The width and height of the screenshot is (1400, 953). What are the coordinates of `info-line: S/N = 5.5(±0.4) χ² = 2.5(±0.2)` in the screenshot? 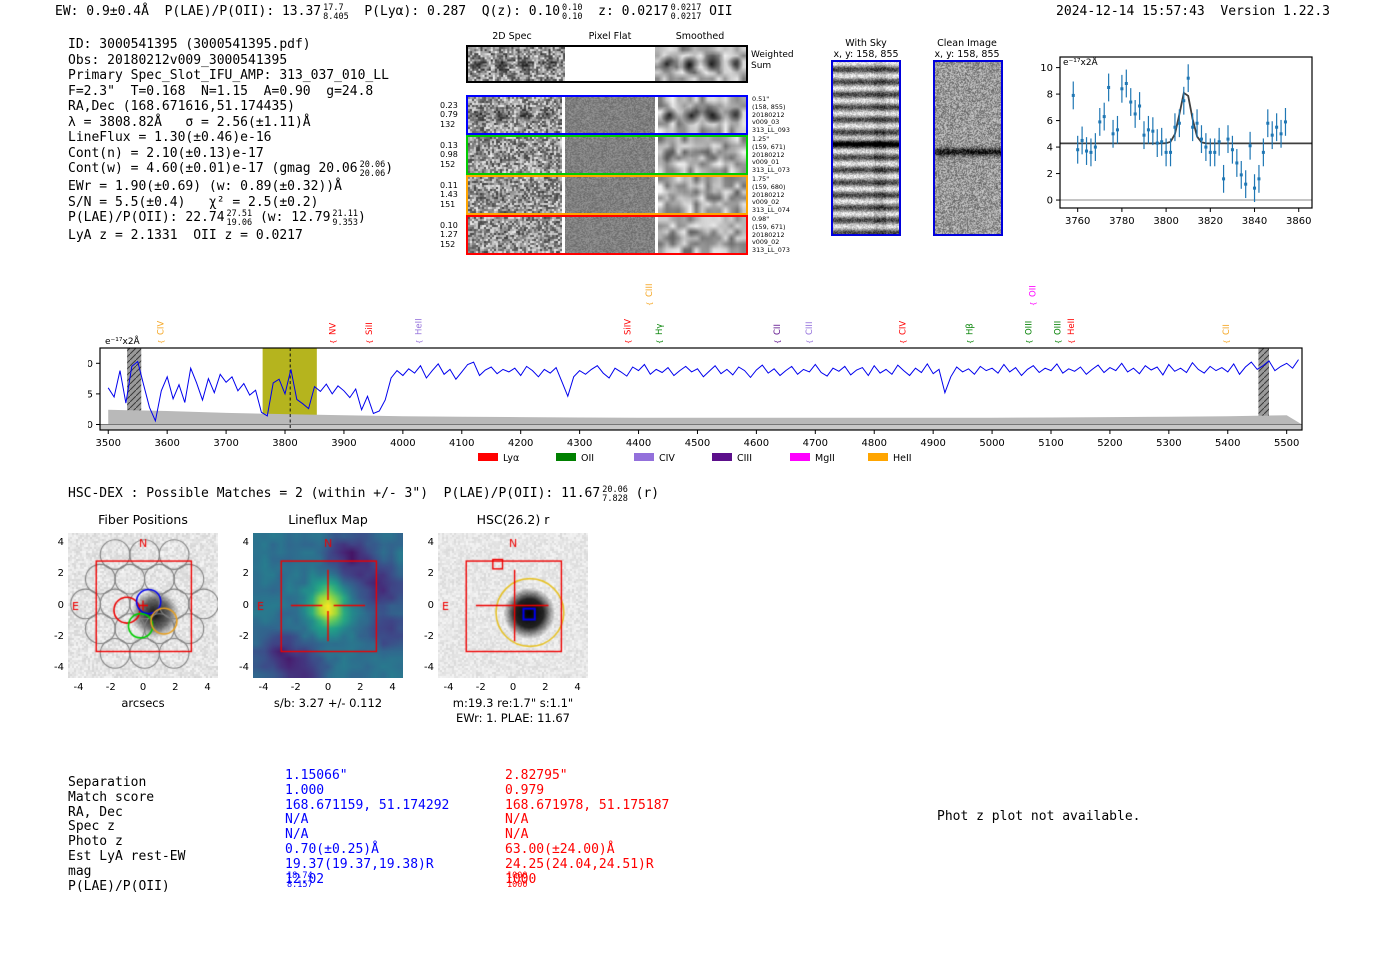 It's located at (230, 203).